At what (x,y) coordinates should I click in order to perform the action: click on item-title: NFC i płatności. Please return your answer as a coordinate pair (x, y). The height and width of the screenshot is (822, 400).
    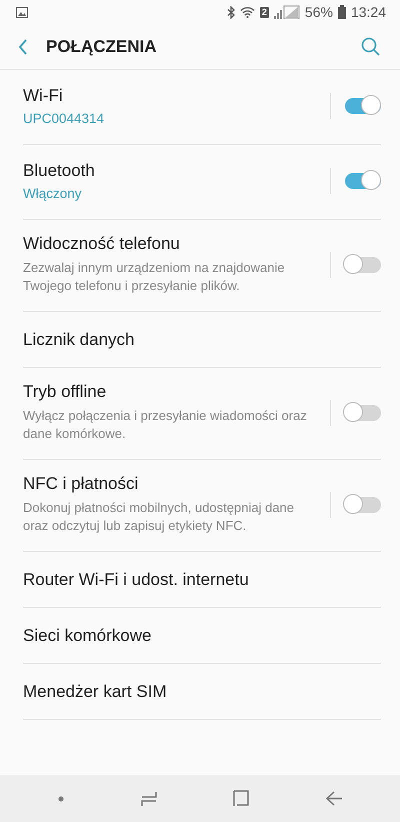
    Looking at the image, I should click on (81, 484).